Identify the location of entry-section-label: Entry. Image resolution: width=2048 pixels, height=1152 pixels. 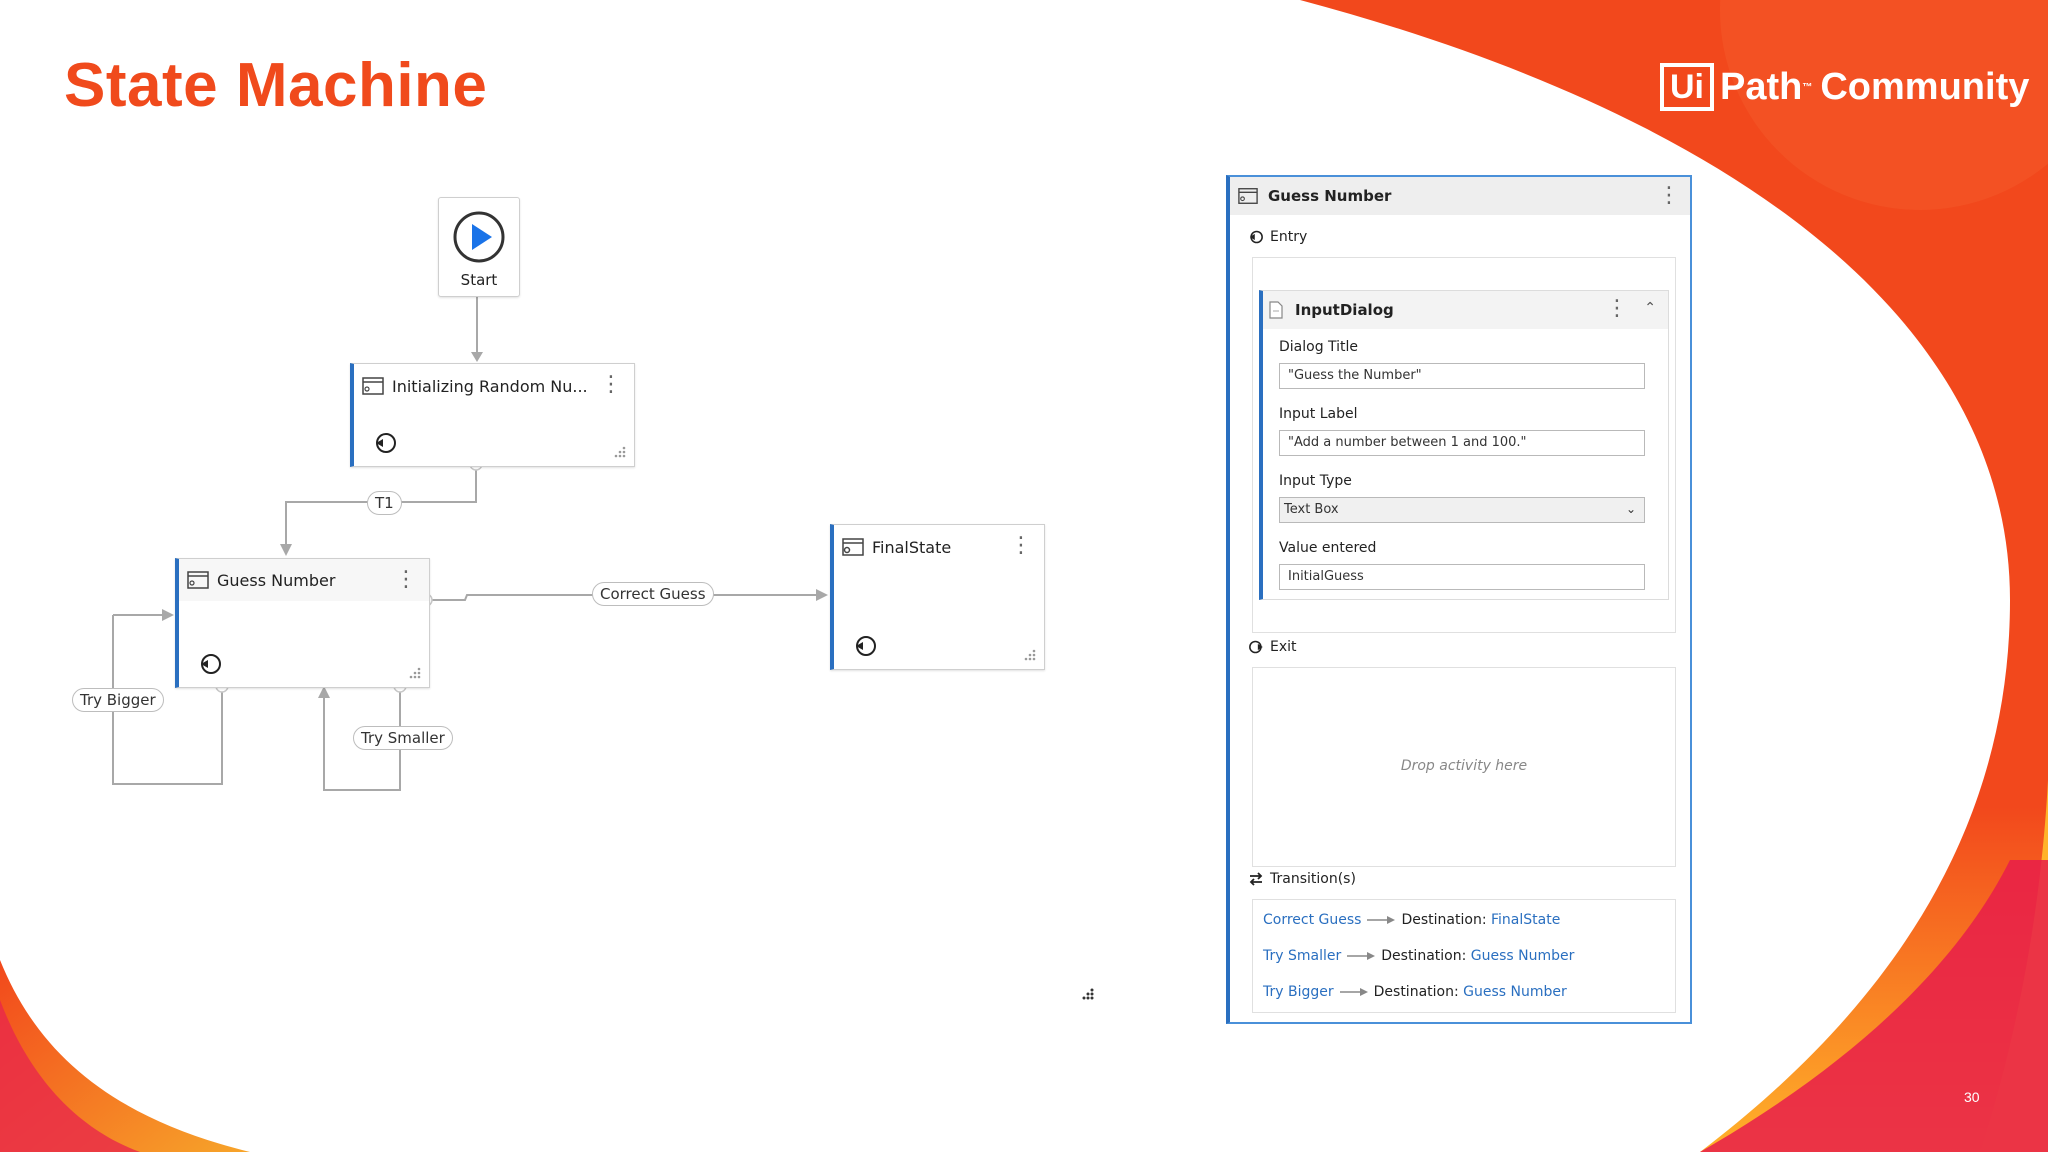
(1277, 237).